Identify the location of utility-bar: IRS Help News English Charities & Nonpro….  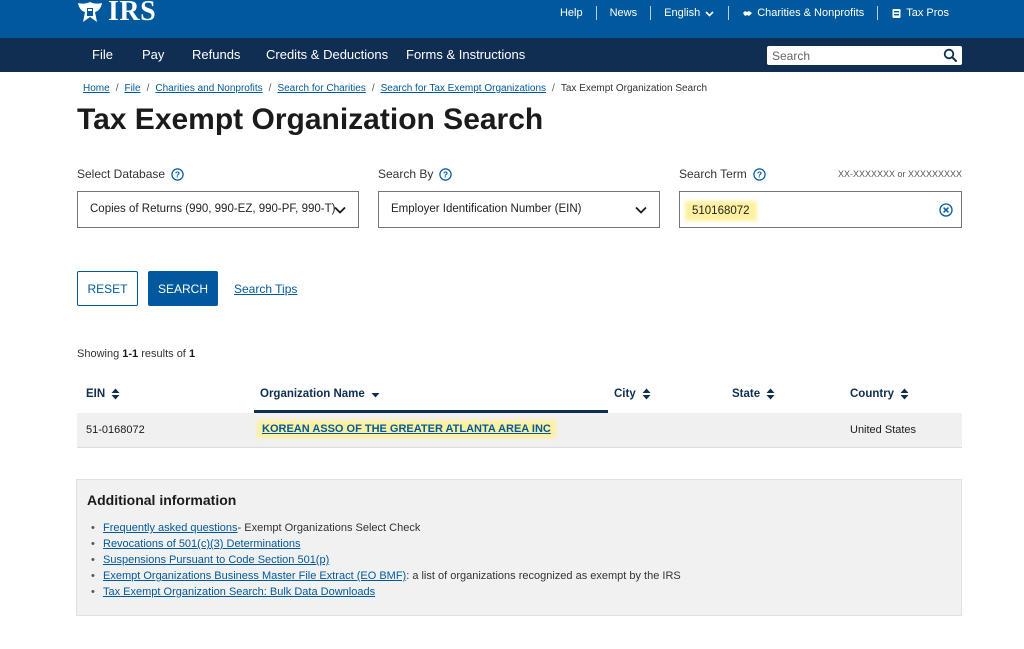
(512, 19).